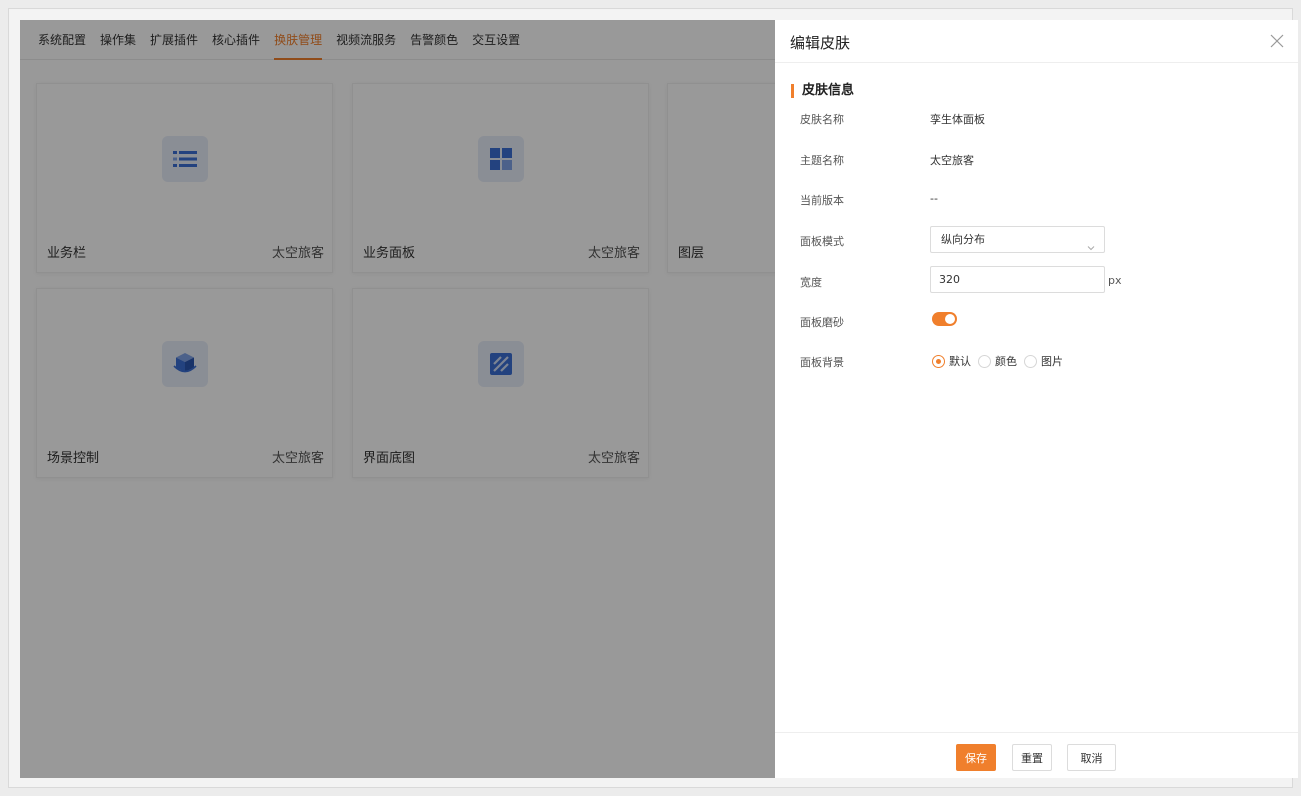 The height and width of the screenshot is (796, 1301). I want to click on width-input, so click(1017, 279).